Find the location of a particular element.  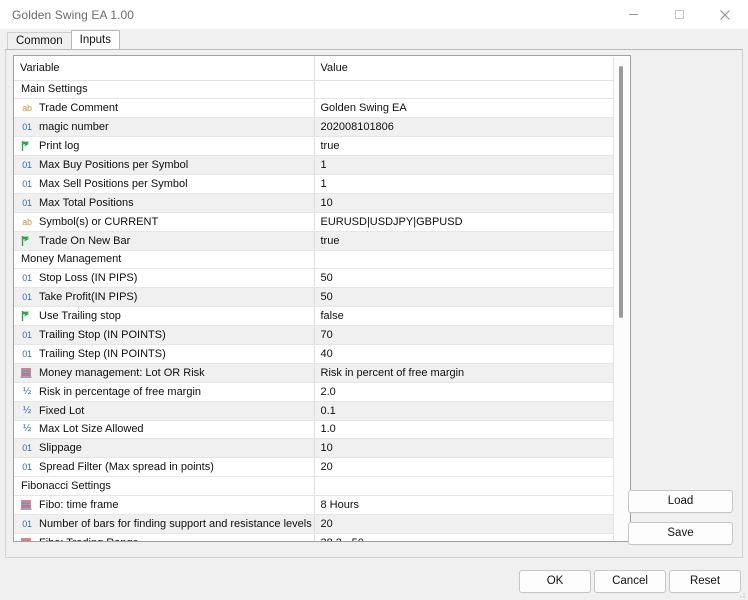

cell-value: 0.1 is located at coordinates (465, 411).